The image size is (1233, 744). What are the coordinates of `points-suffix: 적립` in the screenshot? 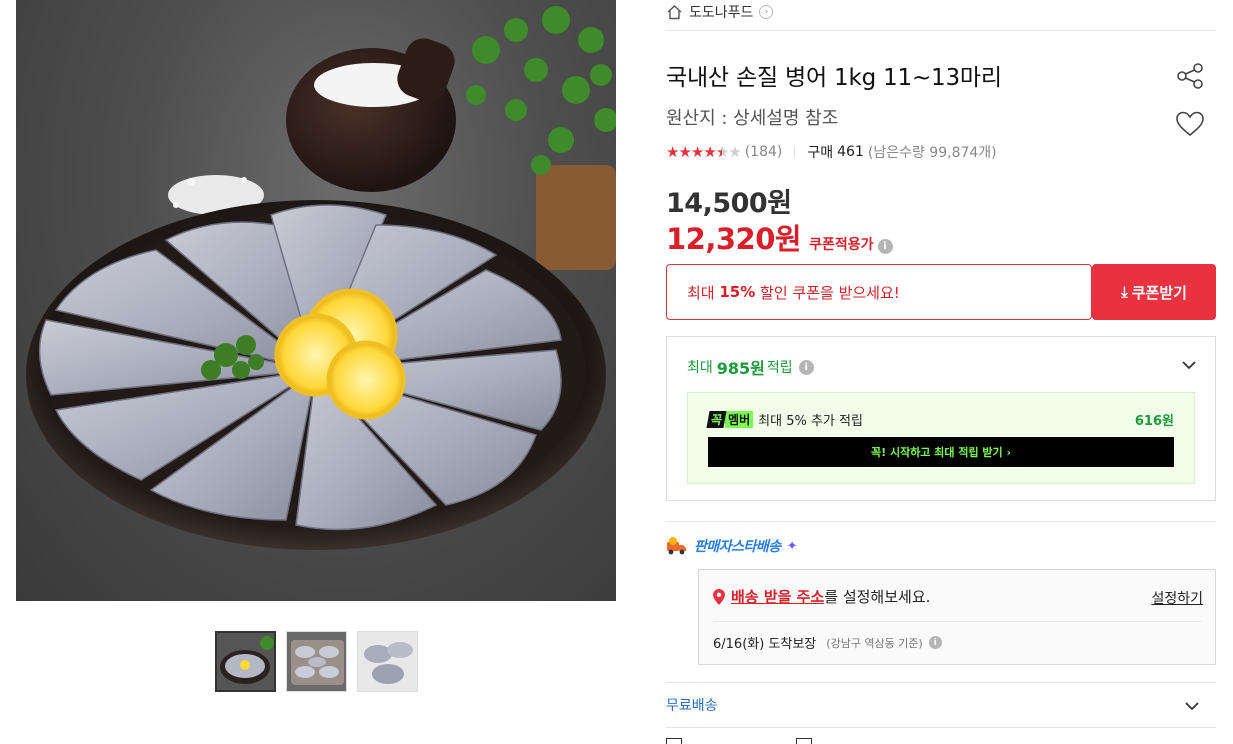 It's located at (779, 368).